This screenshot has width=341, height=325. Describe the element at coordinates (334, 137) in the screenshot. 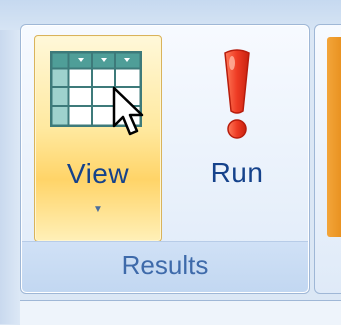

I see `next-group-button-edge` at that location.